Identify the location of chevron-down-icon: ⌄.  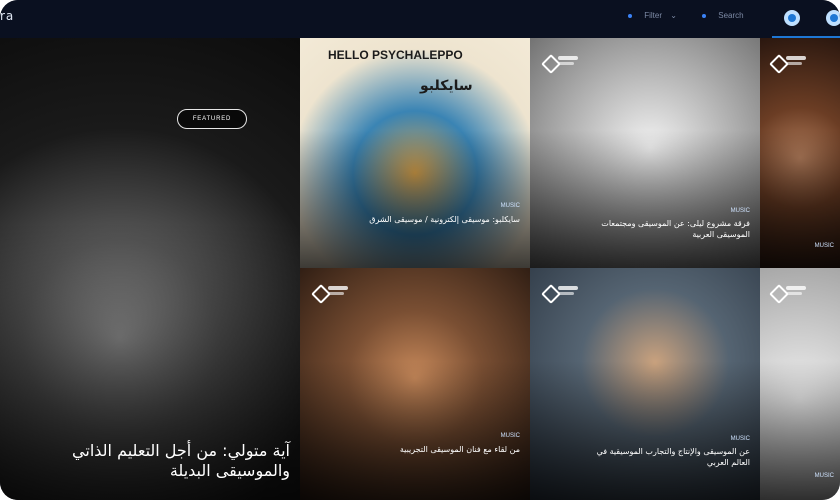
(673, 15).